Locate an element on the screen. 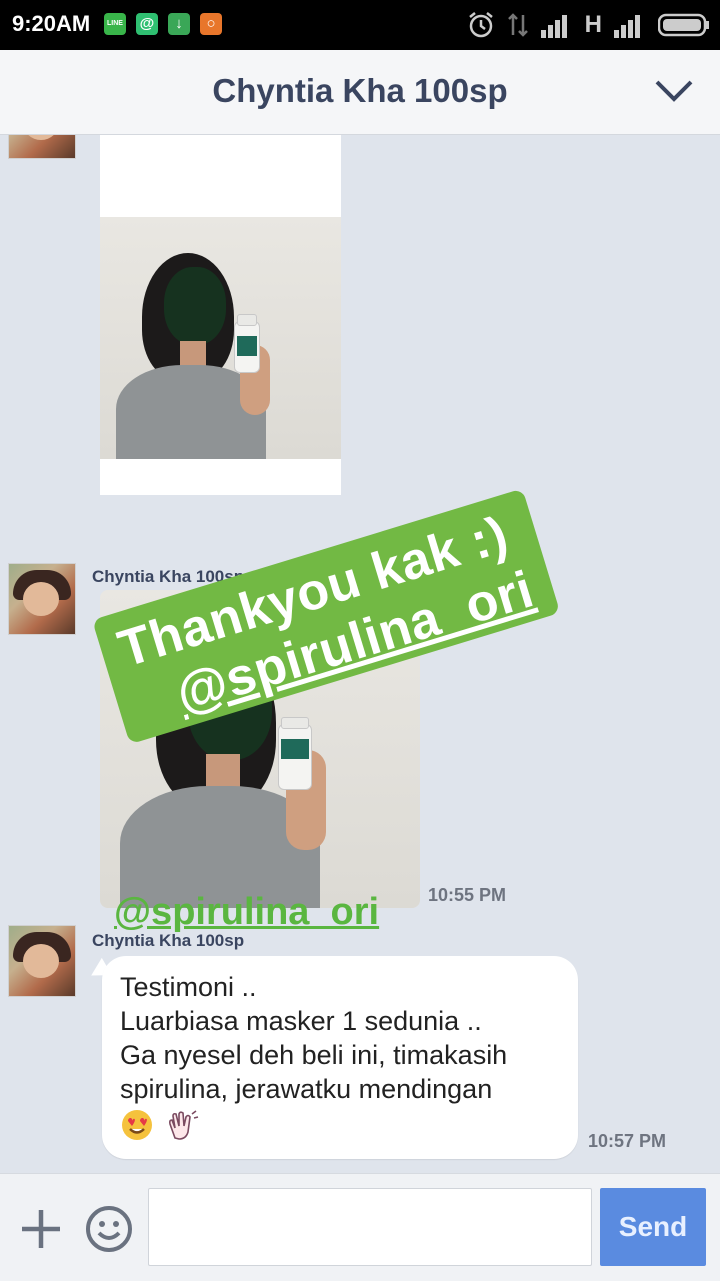 The image size is (720, 1281). download-notification-icon: ↓ is located at coordinates (179, 24).